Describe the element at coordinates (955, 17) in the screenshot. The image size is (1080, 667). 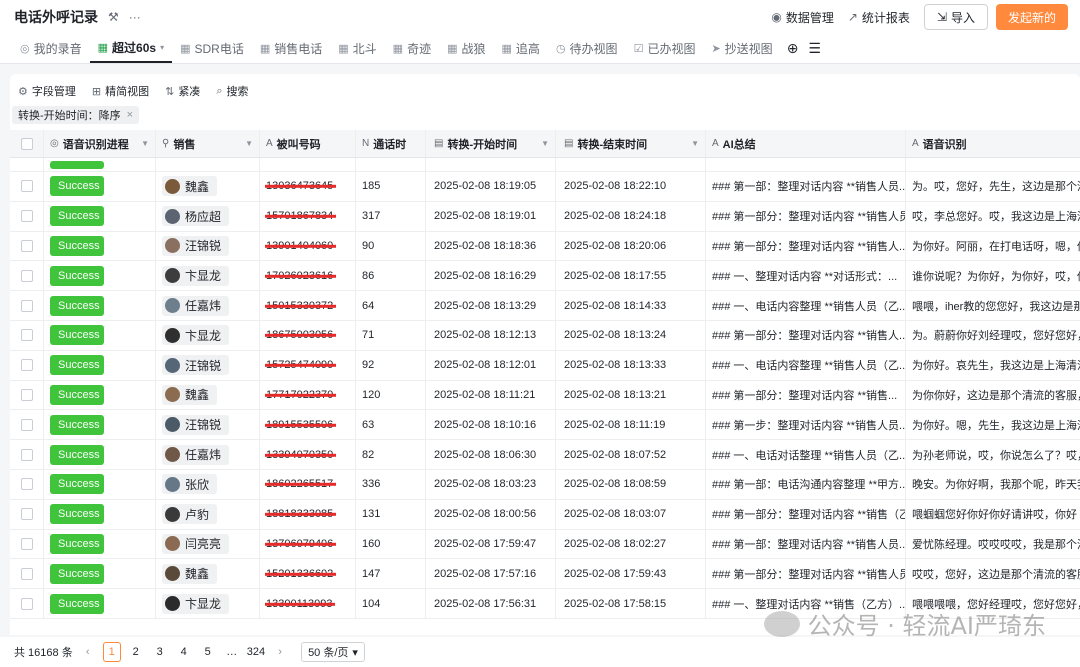
I see `import-button: ⇲ 导入` at that location.